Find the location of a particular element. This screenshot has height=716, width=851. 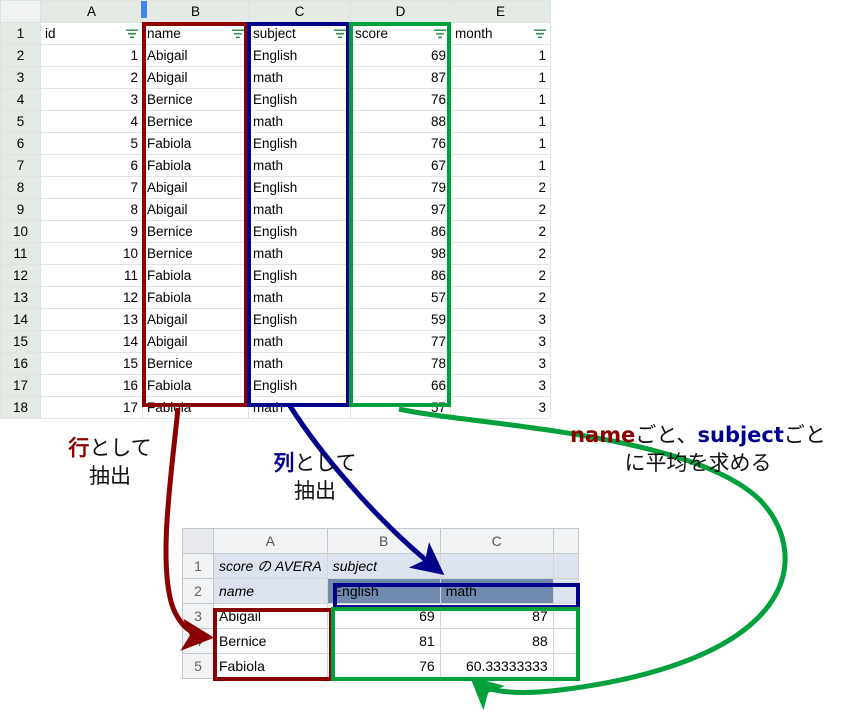

pivot-title-row: 1 score の AVERA subject is located at coordinates (380, 566).